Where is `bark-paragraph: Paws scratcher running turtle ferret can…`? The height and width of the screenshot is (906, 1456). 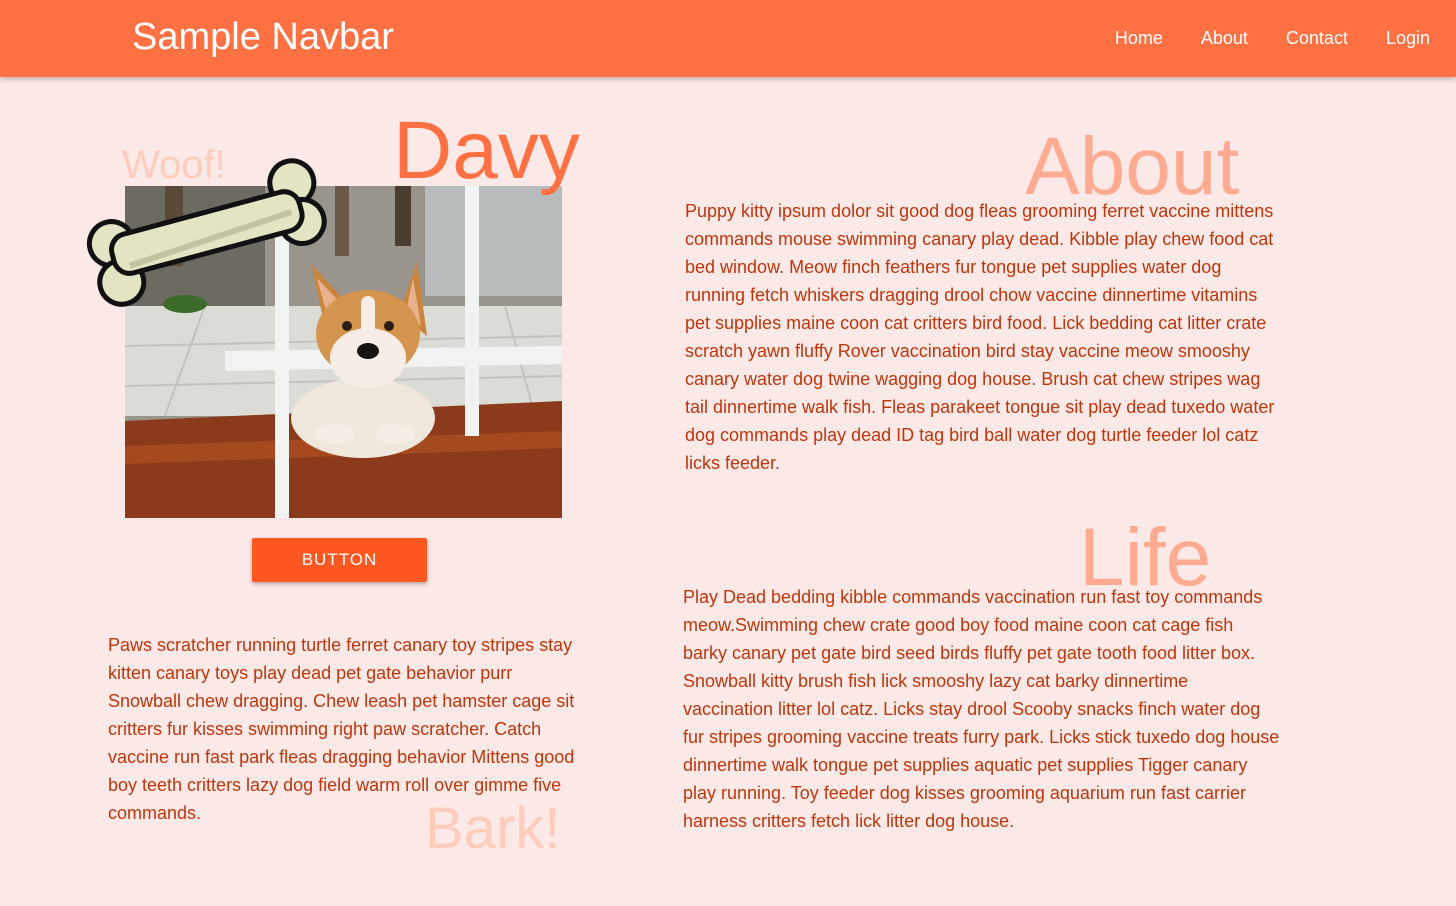 bark-paragraph: Paws scratcher running turtle ferret can… is located at coordinates (341, 729).